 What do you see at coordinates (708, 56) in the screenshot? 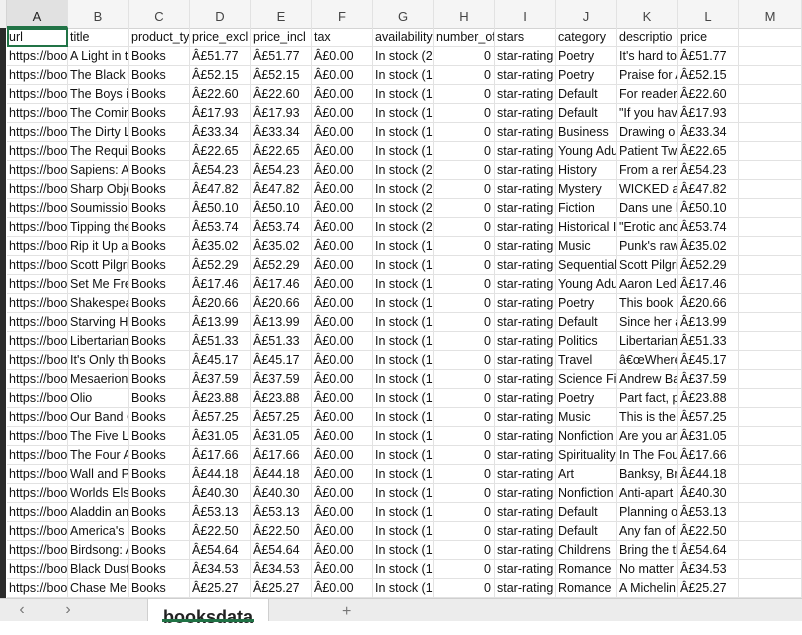
I see `data-cell: Â£51.77` at bounding box center [708, 56].